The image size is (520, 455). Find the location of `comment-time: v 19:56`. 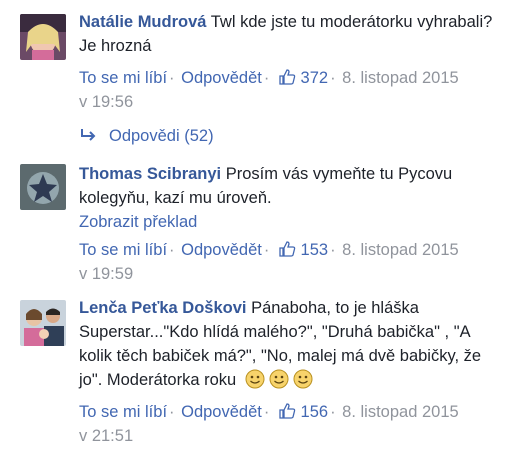

comment-time: v 19:56 is located at coordinates (106, 102).